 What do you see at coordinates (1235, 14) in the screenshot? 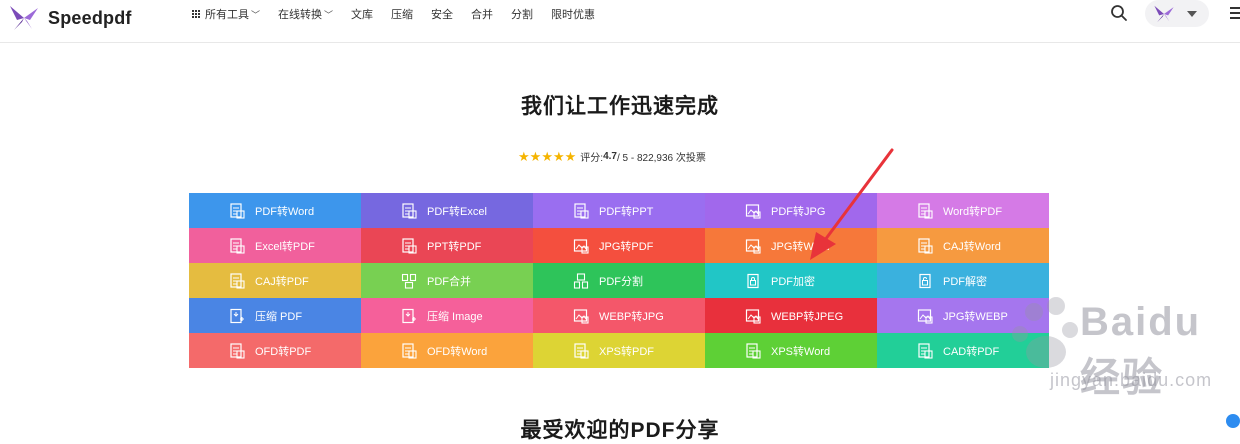
I see `menu-icon` at bounding box center [1235, 14].